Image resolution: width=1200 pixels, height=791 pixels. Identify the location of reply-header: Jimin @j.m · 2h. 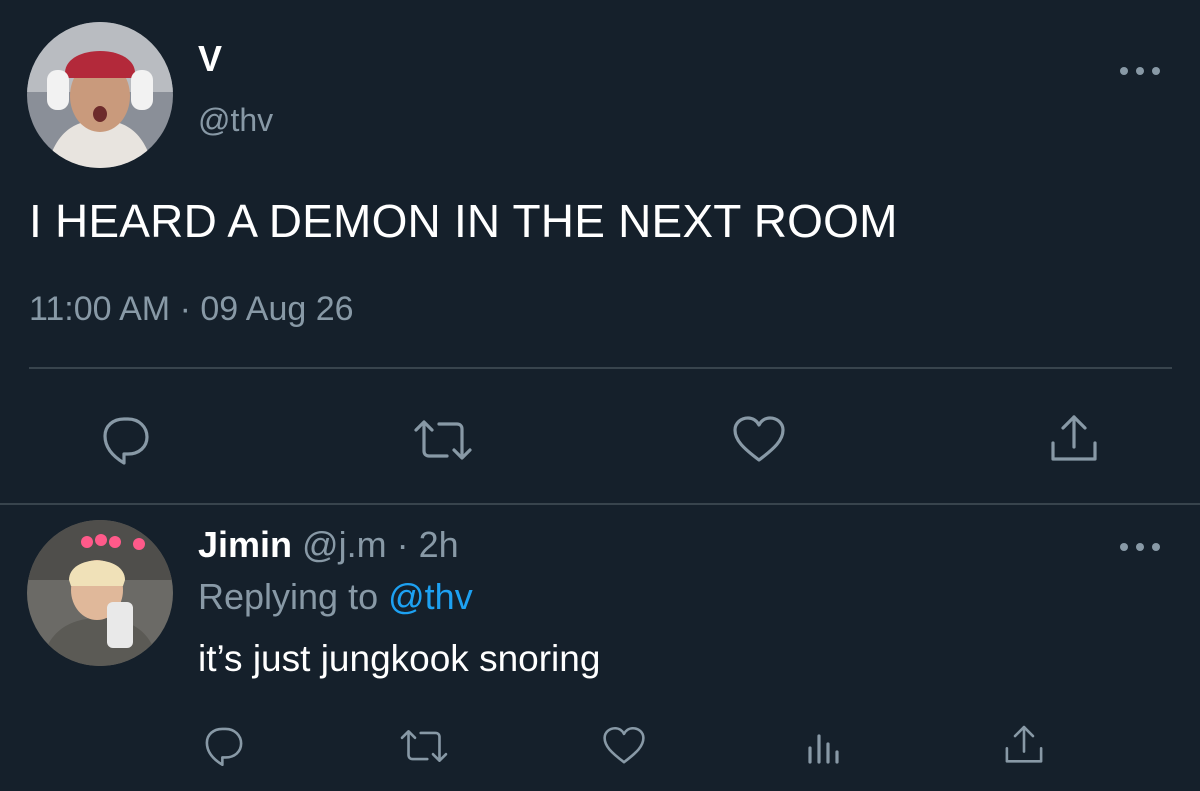
(328, 545).